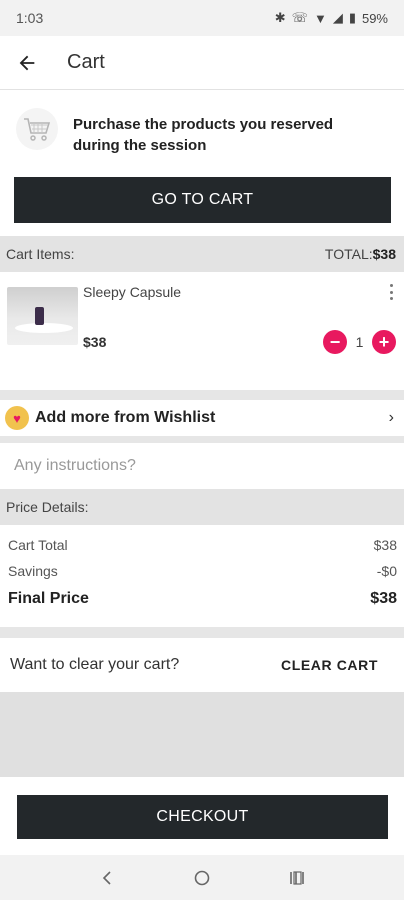 Image resolution: width=404 pixels, height=900 pixels. I want to click on app-bar: Cart, so click(202, 63).